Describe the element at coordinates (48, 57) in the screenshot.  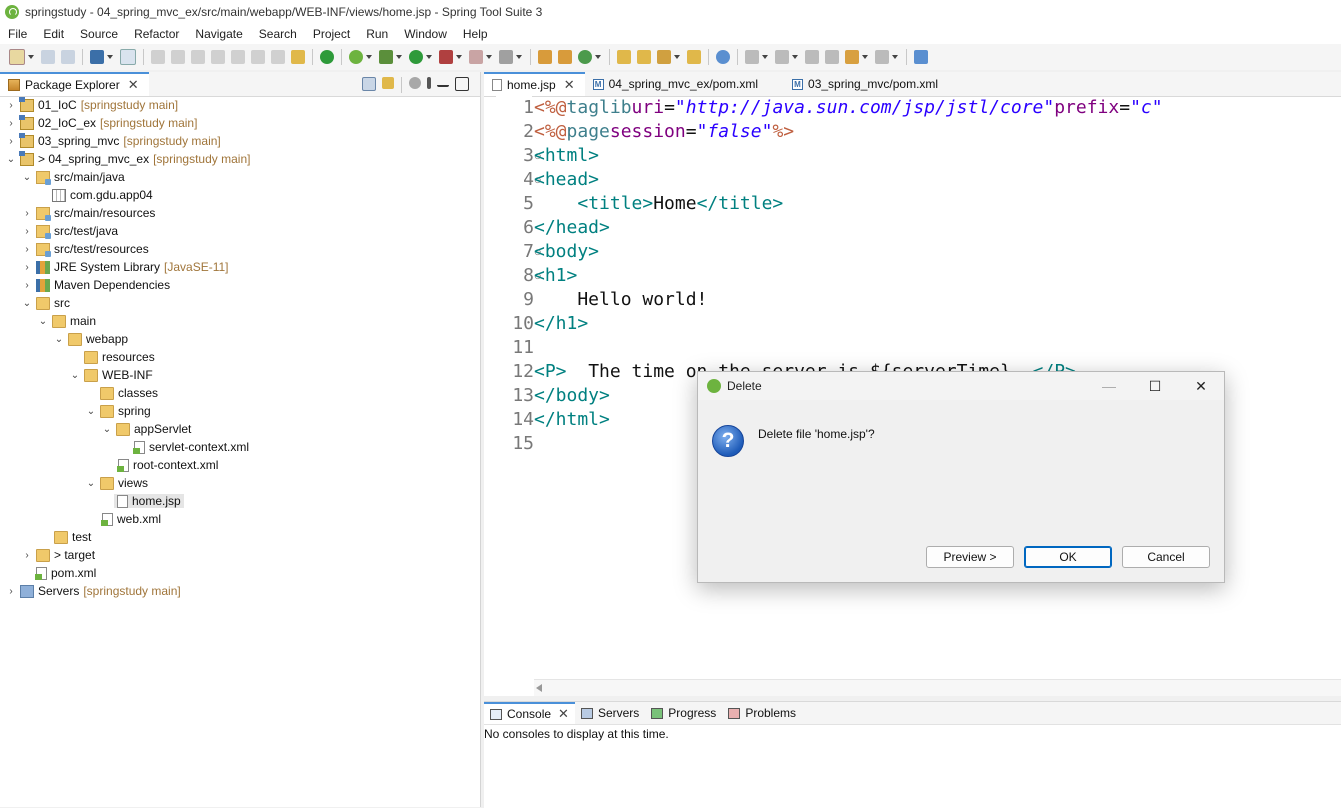
I see `save-icon` at that location.